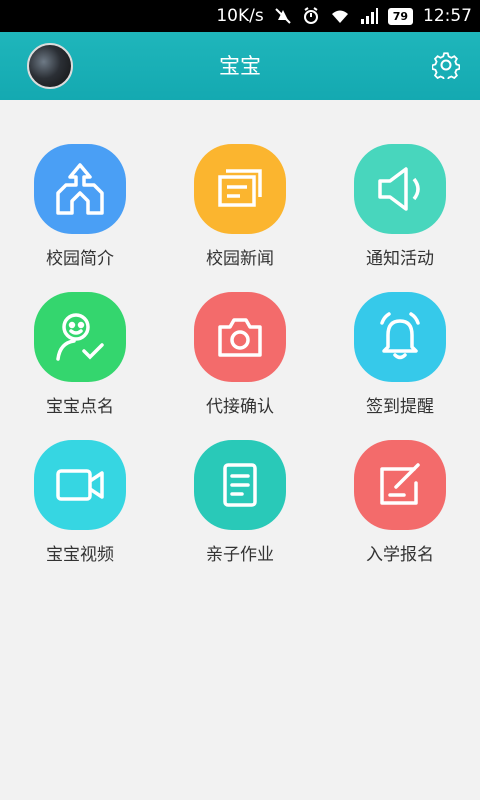  What do you see at coordinates (311, 16) in the screenshot?
I see `alarm-icon` at bounding box center [311, 16].